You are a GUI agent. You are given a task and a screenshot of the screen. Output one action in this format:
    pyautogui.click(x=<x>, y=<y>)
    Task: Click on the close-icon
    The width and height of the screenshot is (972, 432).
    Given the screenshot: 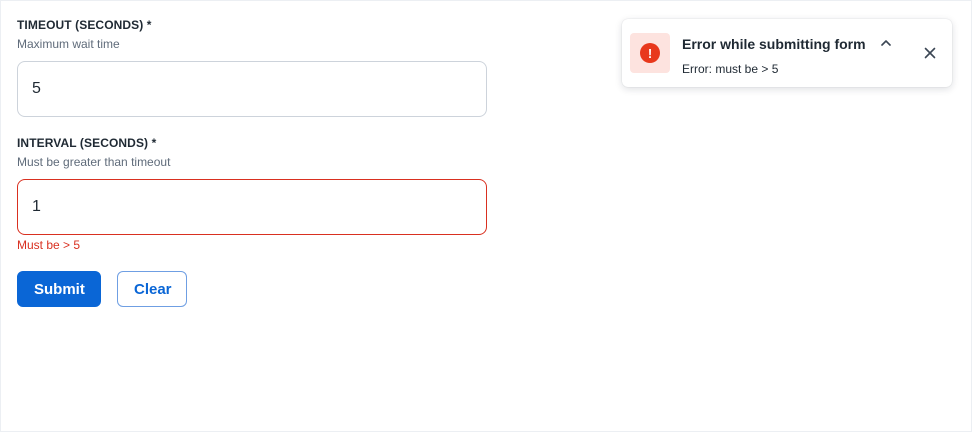 What is the action you would take?
    pyautogui.click(x=930, y=53)
    